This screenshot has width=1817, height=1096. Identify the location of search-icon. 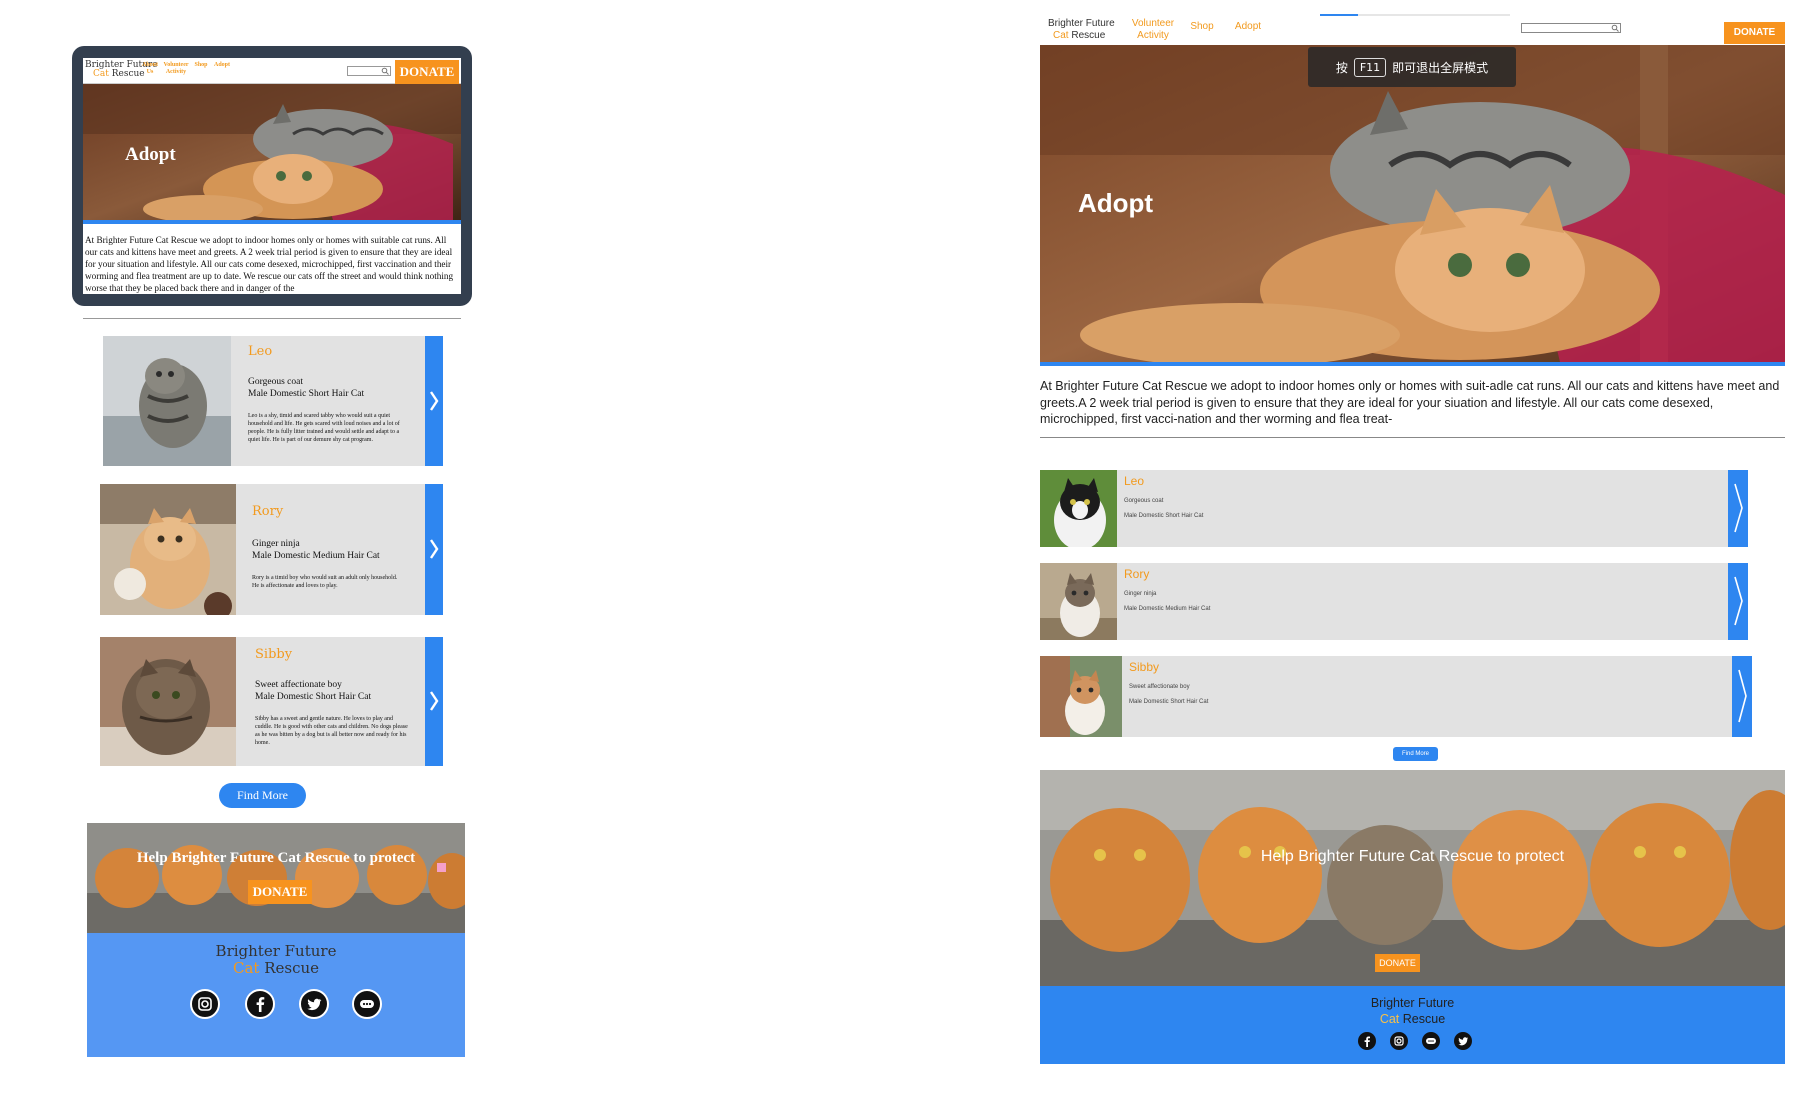
(1615, 28).